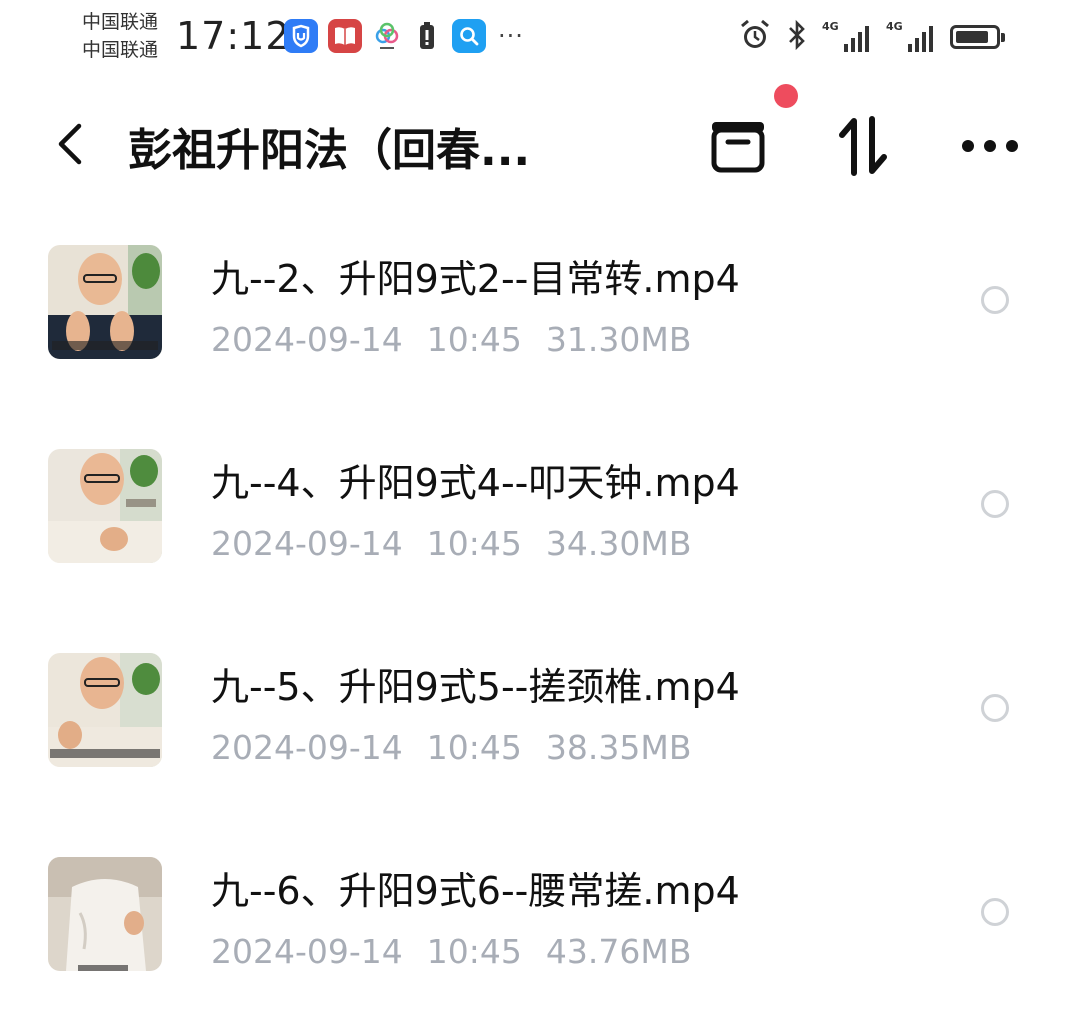 The width and height of the screenshot is (1080, 1036). What do you see at coordinates (797, 37) in the screenshot?
I see `bluetooth-icon` at bounding box center [797, 37].